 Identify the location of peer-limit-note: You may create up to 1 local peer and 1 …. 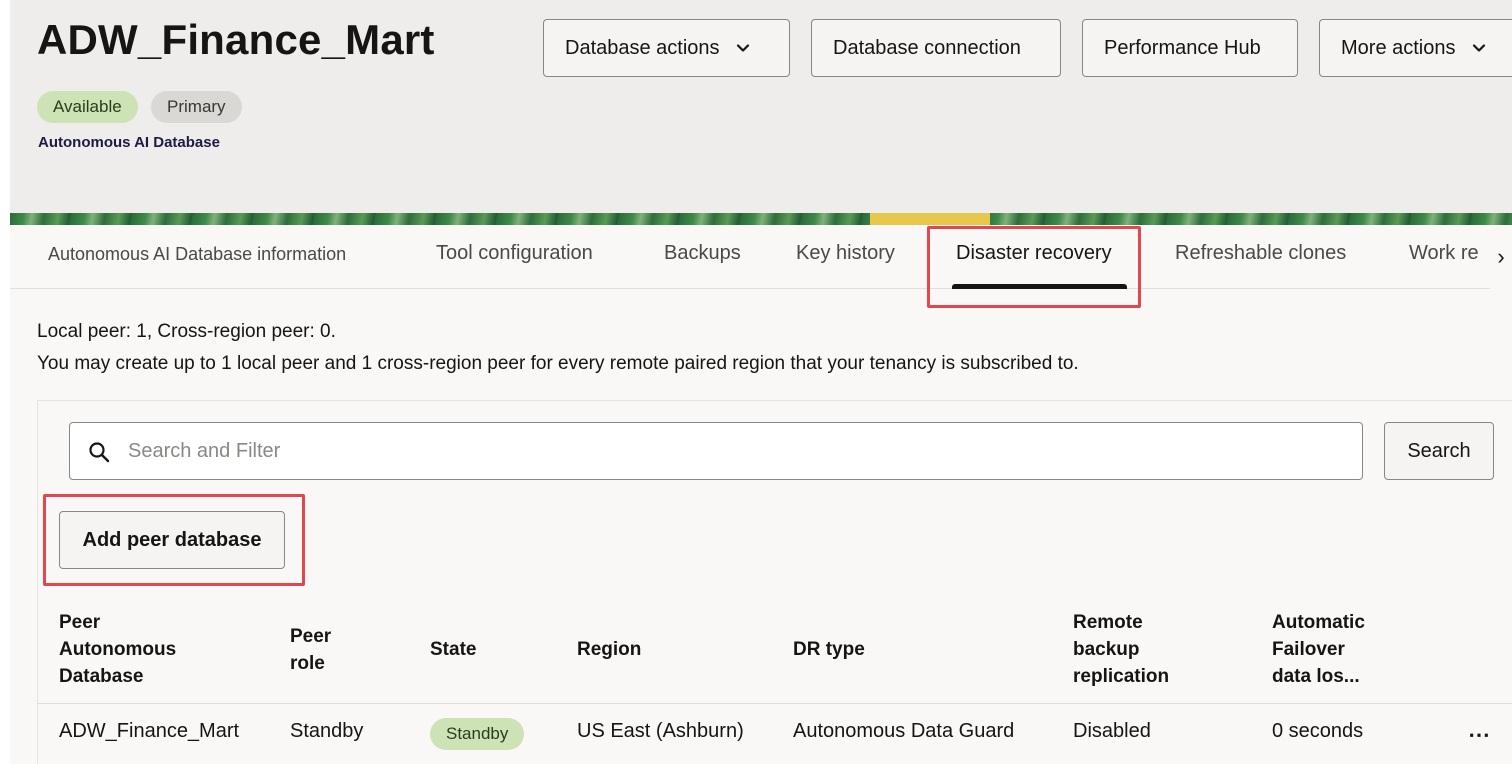
(558, 363).